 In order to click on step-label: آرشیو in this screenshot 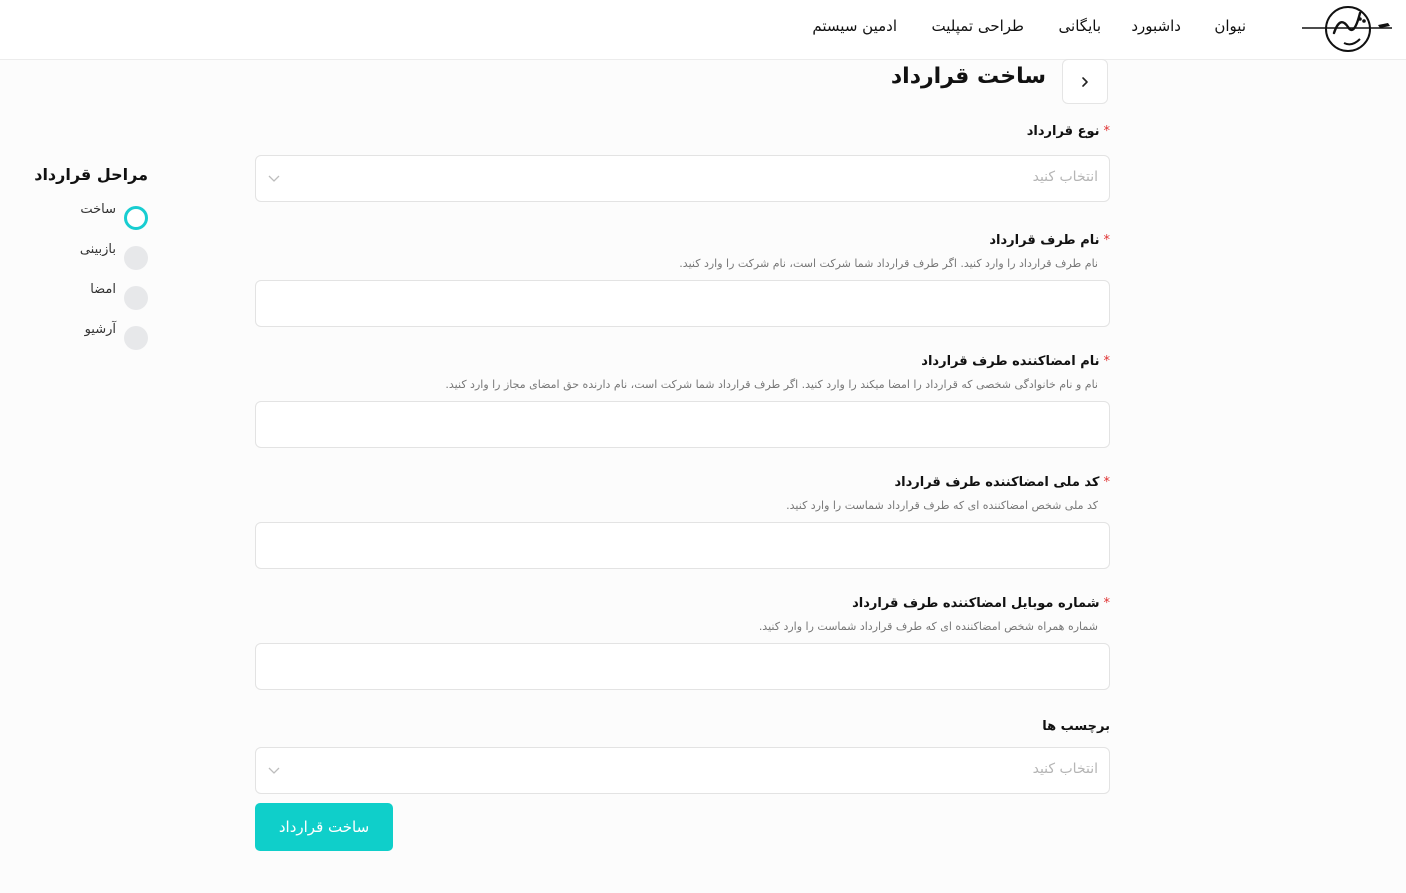, I will do `click(100, 329)`.